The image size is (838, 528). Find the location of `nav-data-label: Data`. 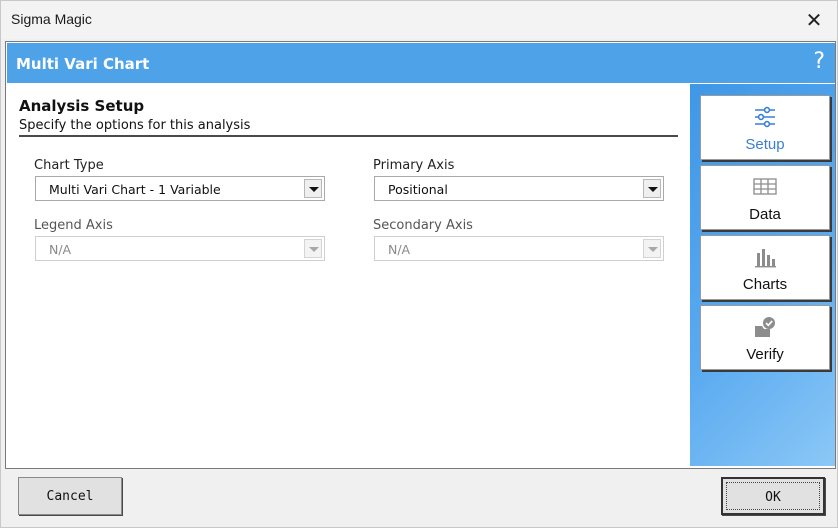

nav-data-label: Data is located at coordinates (765, 214).